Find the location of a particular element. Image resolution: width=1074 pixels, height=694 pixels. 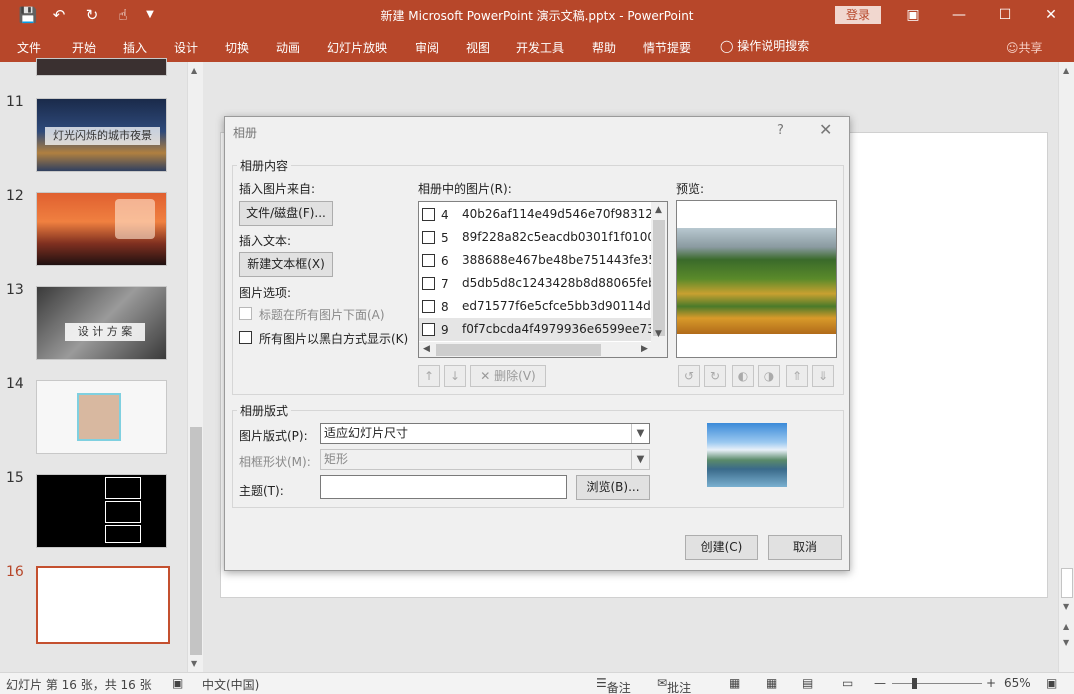

slide-thumbnail-13: 设 计 方 案 is located at coordinates (101, 323).